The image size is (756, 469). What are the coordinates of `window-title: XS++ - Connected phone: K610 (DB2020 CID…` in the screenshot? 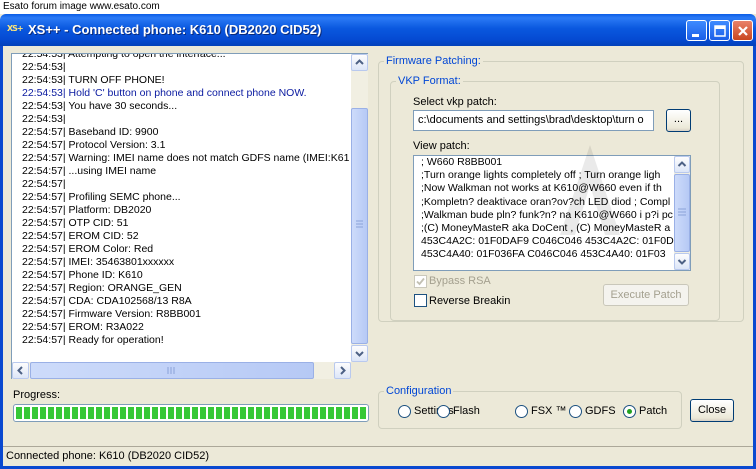 It's located at (175, 29).